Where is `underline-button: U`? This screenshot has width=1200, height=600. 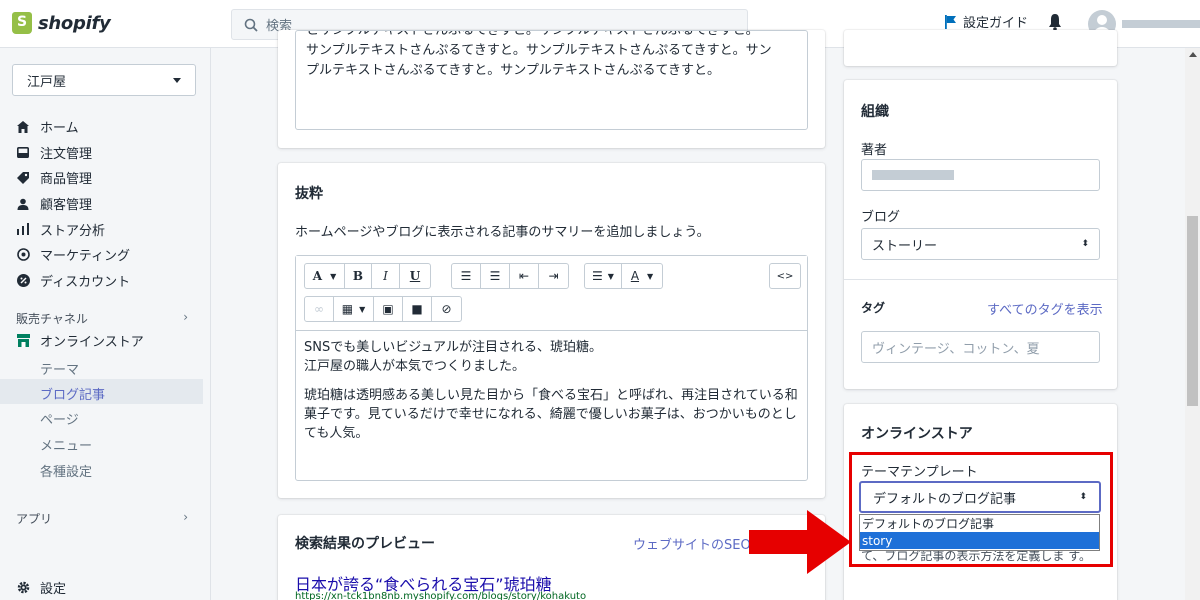 underline-button: U is located at coordinates (415, 276).